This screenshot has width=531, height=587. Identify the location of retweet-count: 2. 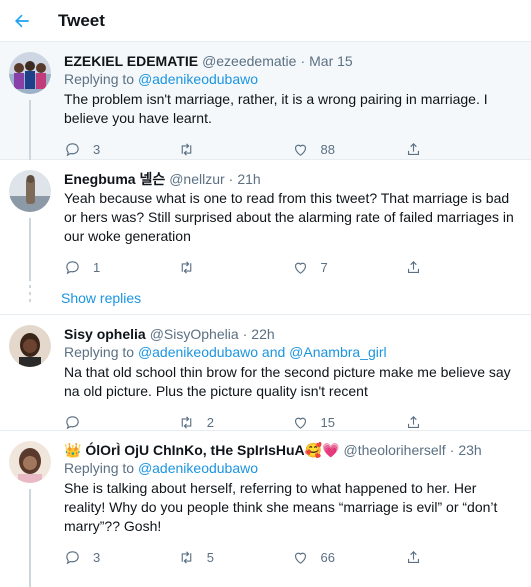
(210, 422).